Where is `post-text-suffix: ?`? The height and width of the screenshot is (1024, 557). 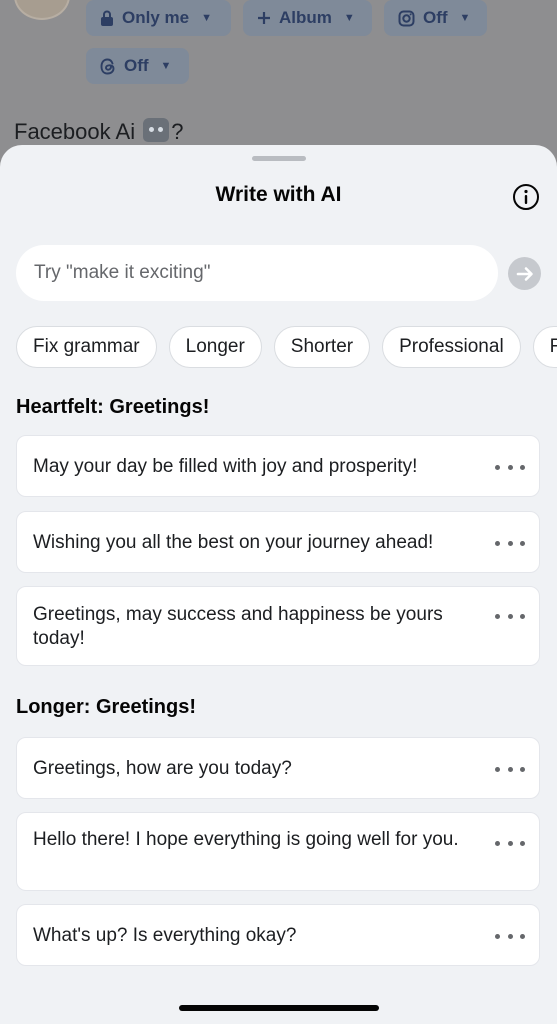 post-text-suffix: ? is located at coordinates (177, 131).